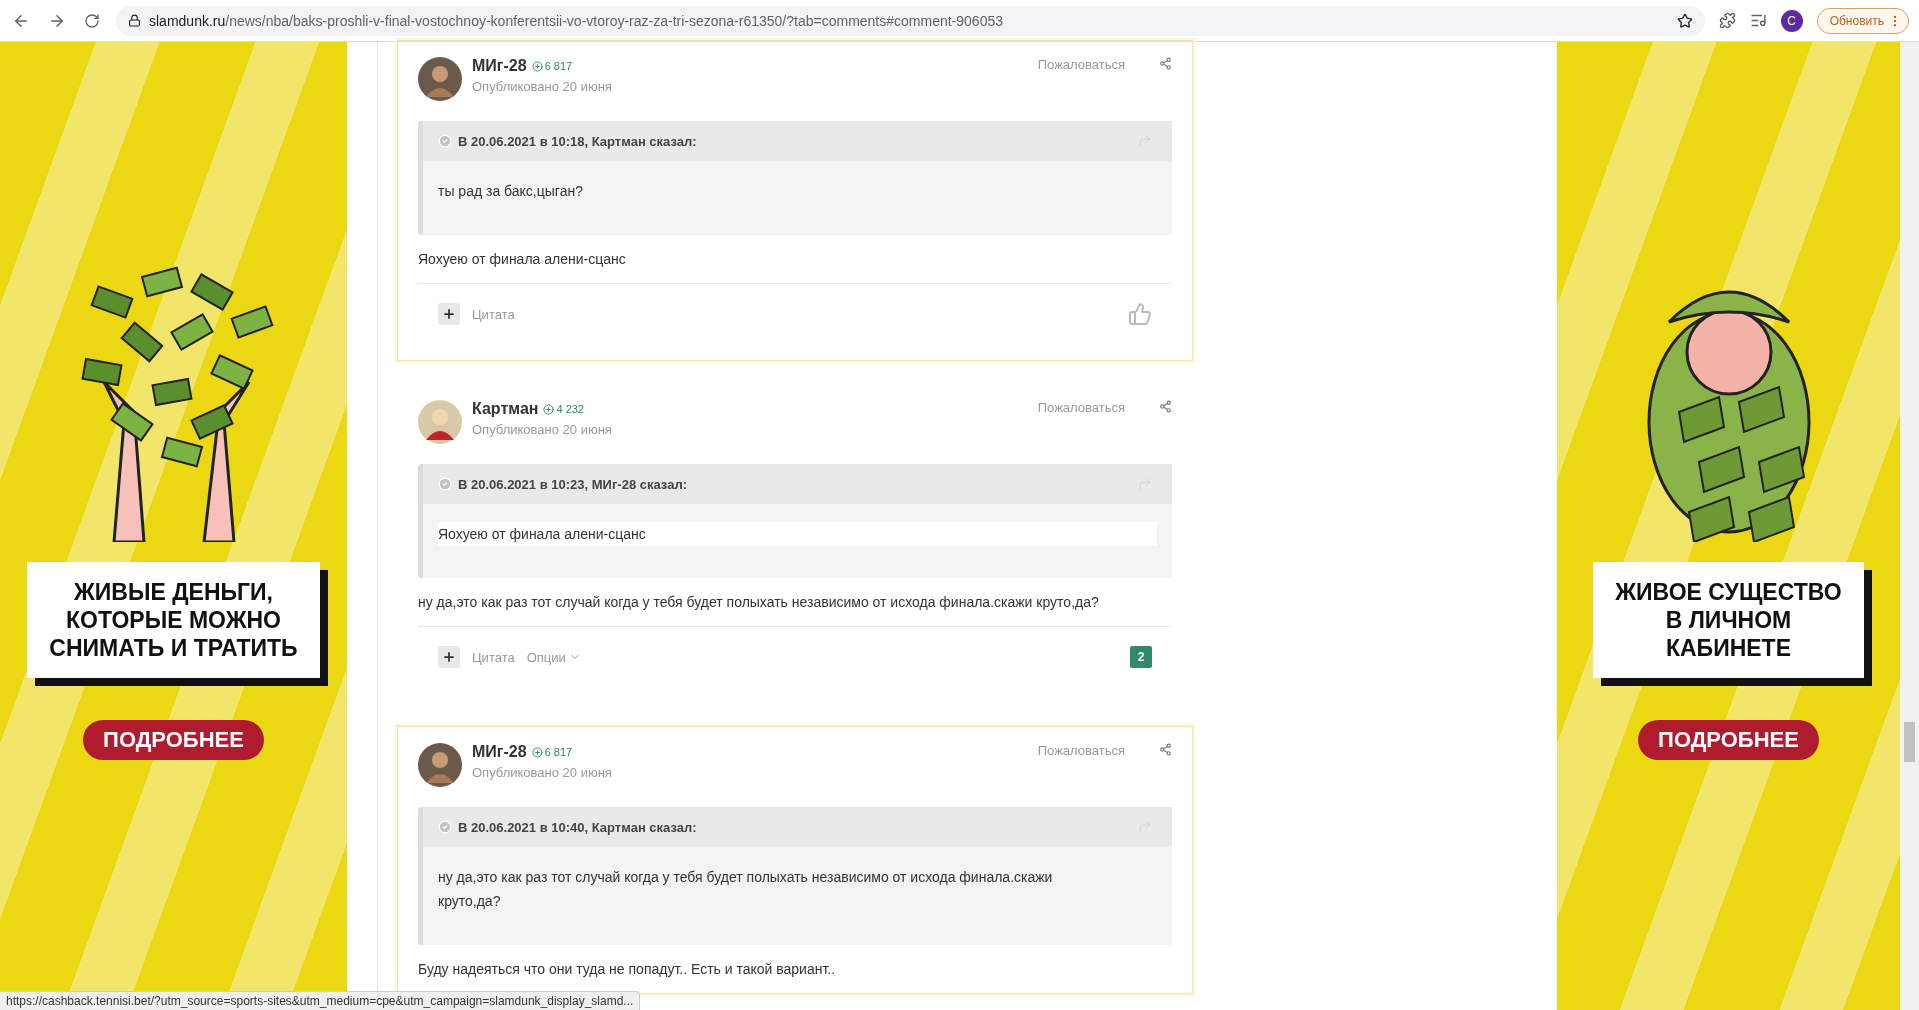 The image size is (1919, 1010). I want to click on ad-headline: В ЛИЧНОМ, so click(1728, 620).